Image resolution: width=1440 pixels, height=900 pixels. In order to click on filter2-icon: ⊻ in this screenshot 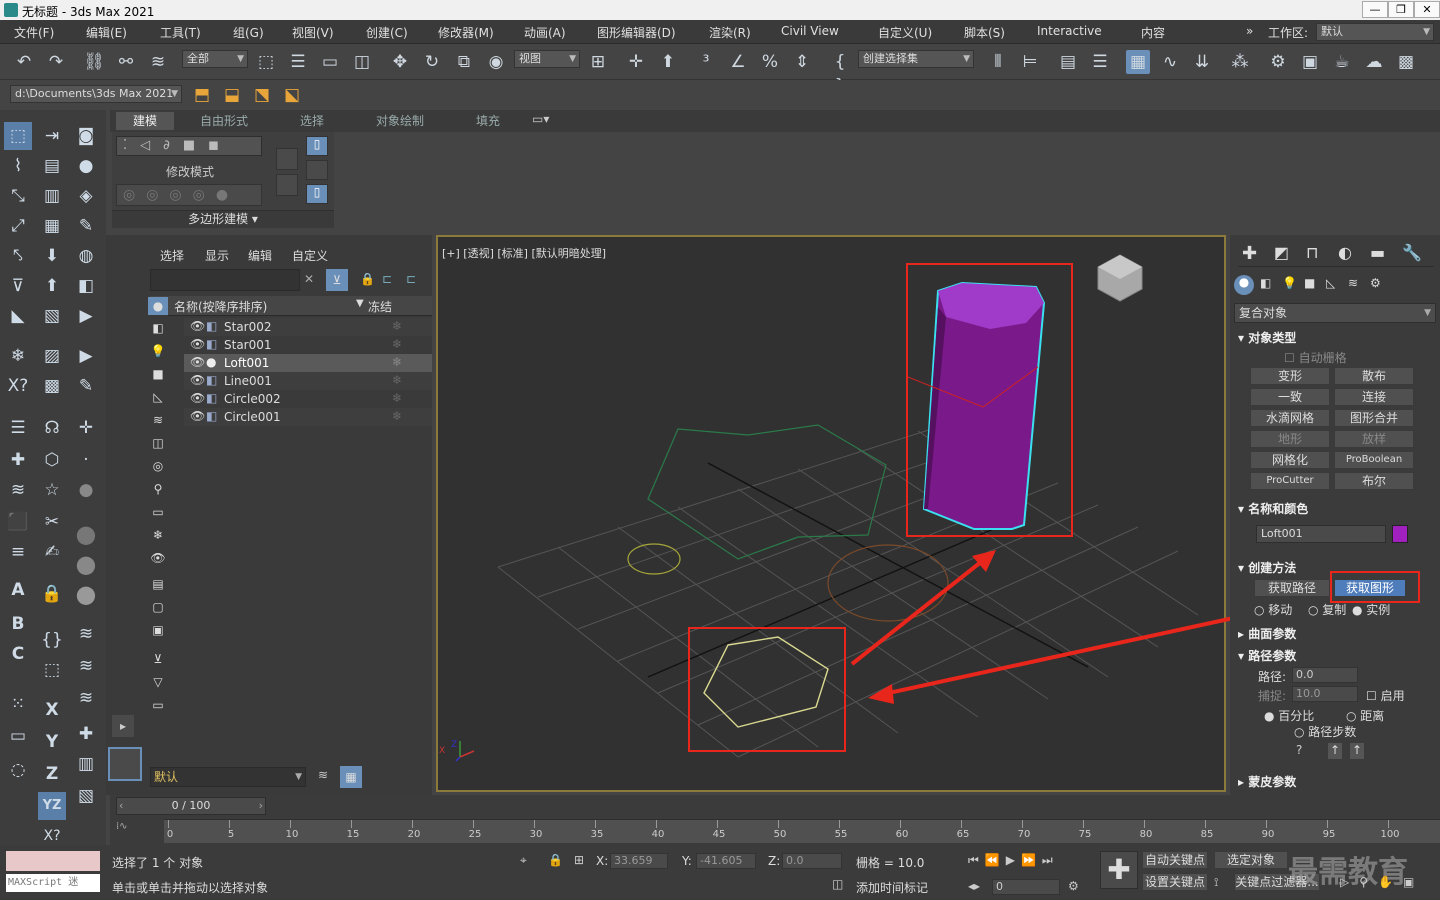, I will do `click(158, 659)`.